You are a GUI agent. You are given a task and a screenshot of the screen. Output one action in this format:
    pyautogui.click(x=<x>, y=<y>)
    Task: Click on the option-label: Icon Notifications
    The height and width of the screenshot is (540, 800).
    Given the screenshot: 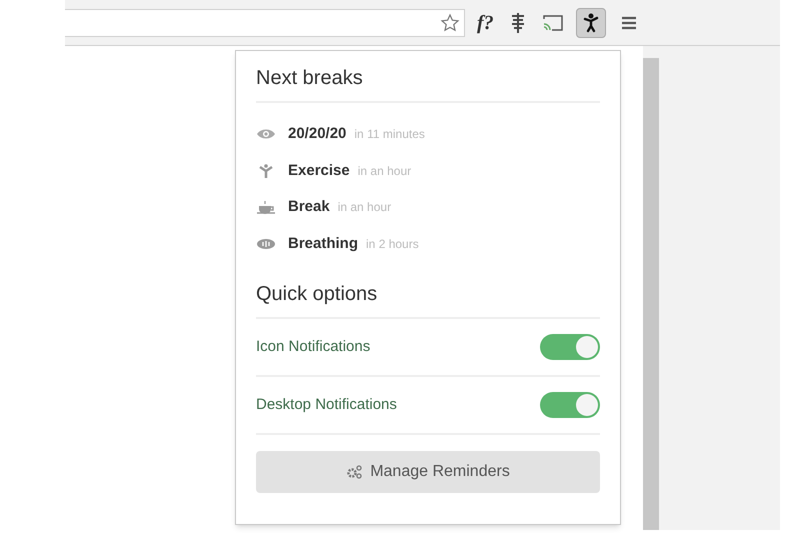 What is the action you would take?
    pyautogui.click(x=313, y=346)
    